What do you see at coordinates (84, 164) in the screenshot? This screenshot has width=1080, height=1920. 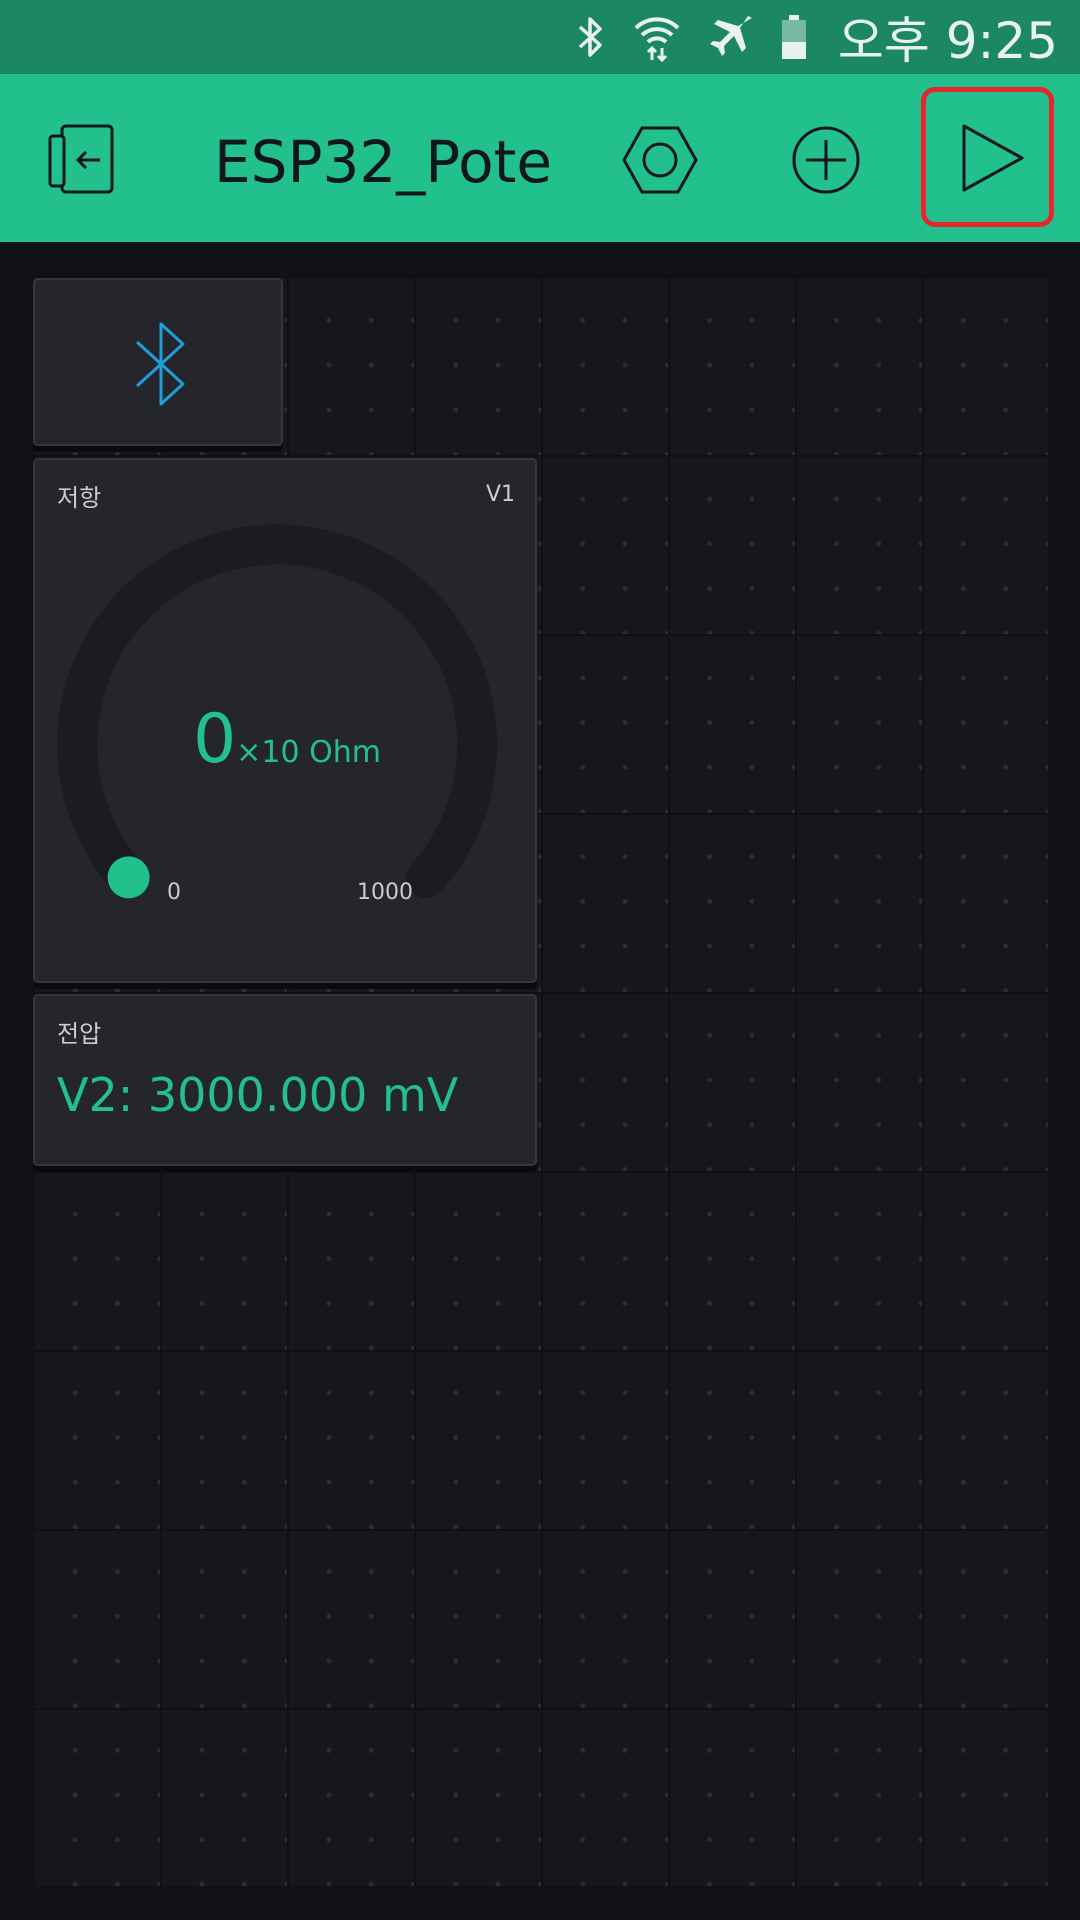 I see `back-icon` at bounding box center [84, 164].